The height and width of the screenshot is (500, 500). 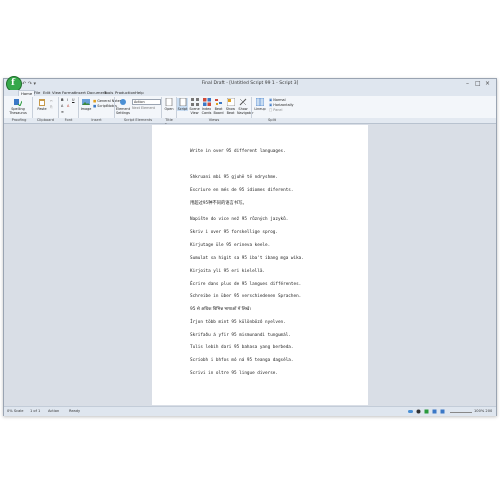 What do you see at coordinates (243, 102) in the screenshot?
I see `navigator-icon` at bounding box center [243, 102].